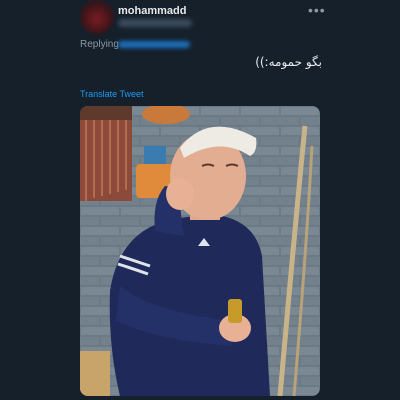  Describe the element at coordinates (152, 11) in the screenshot. I see `display-name: mohammadd` at that location.